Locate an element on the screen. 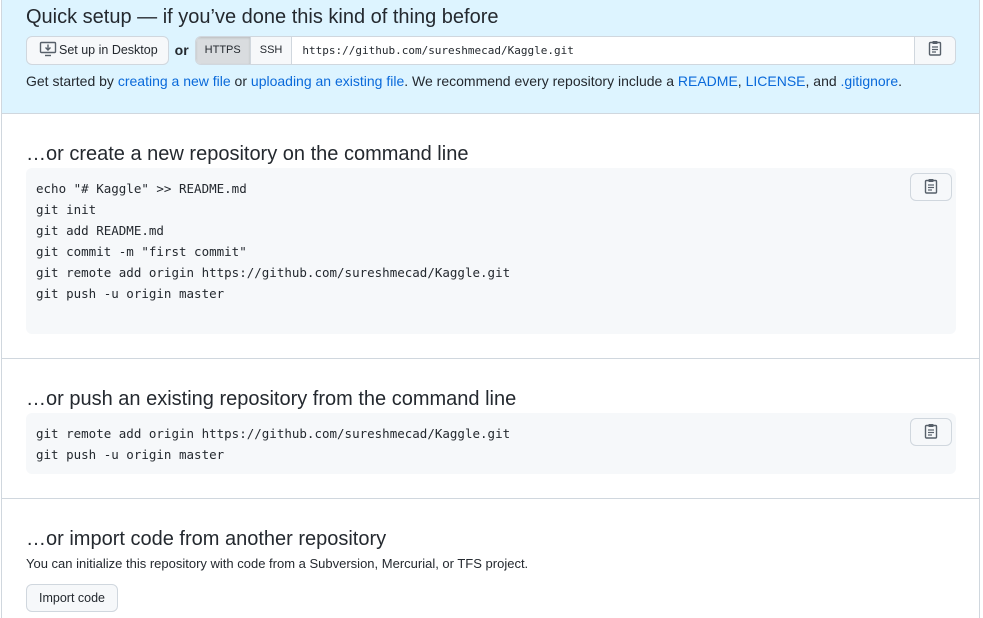  desktop-download-icon is located at coordinates (49, 50).